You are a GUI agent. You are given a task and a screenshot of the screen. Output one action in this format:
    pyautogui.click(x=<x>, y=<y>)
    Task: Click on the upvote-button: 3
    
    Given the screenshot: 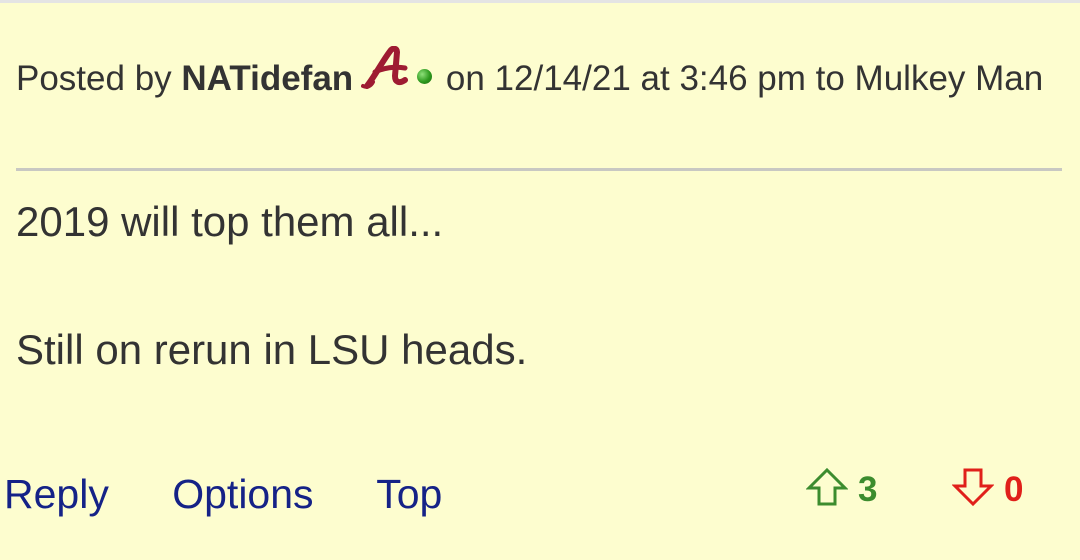 What is the action you would take?
    pyautogui.click(x=841, y=493)
    